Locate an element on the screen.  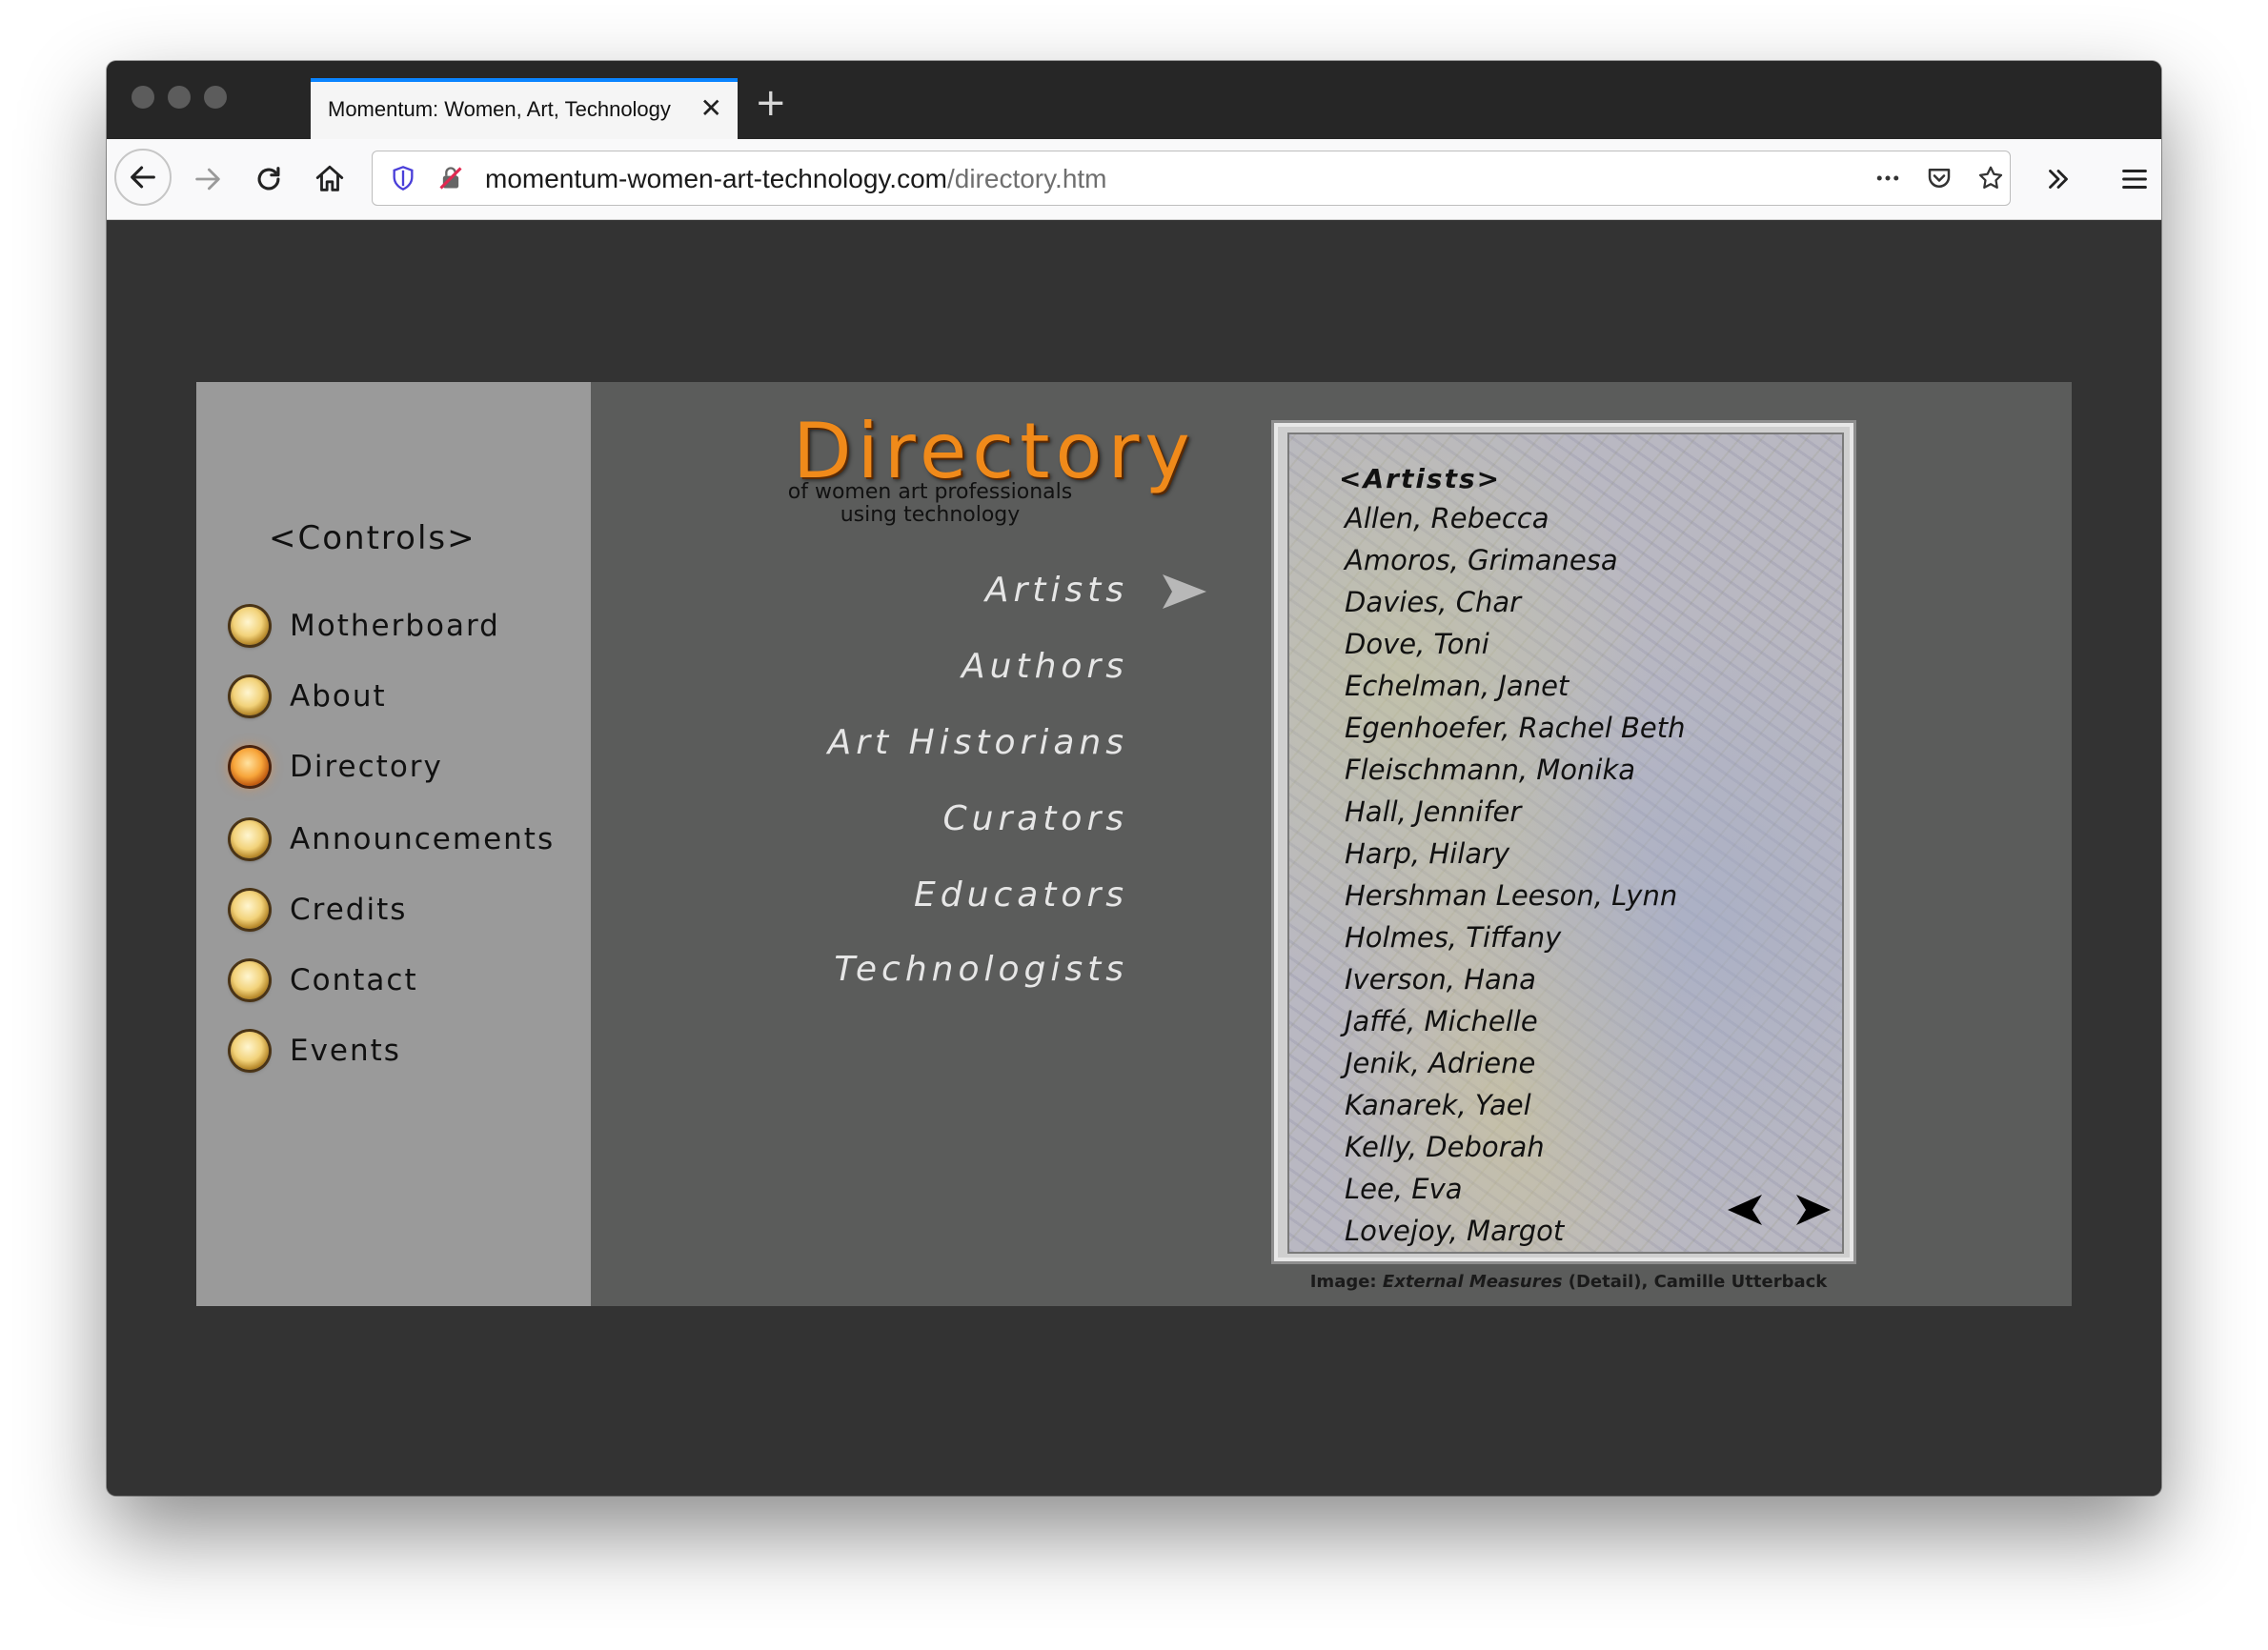
artist-link: Holmes, Tiffany is located at coordinates (1515, 937).